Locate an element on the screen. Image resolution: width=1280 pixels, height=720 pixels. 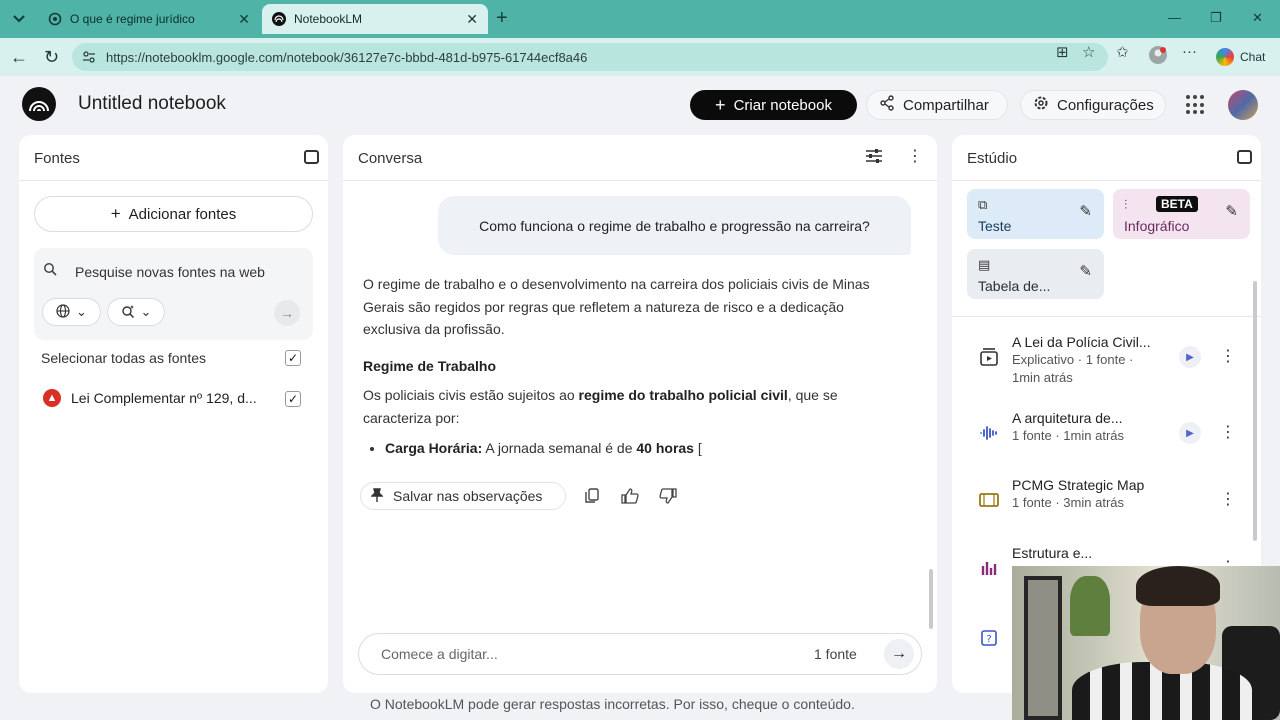
chat-settings-tune-icon is located at coordinates (874, 158).